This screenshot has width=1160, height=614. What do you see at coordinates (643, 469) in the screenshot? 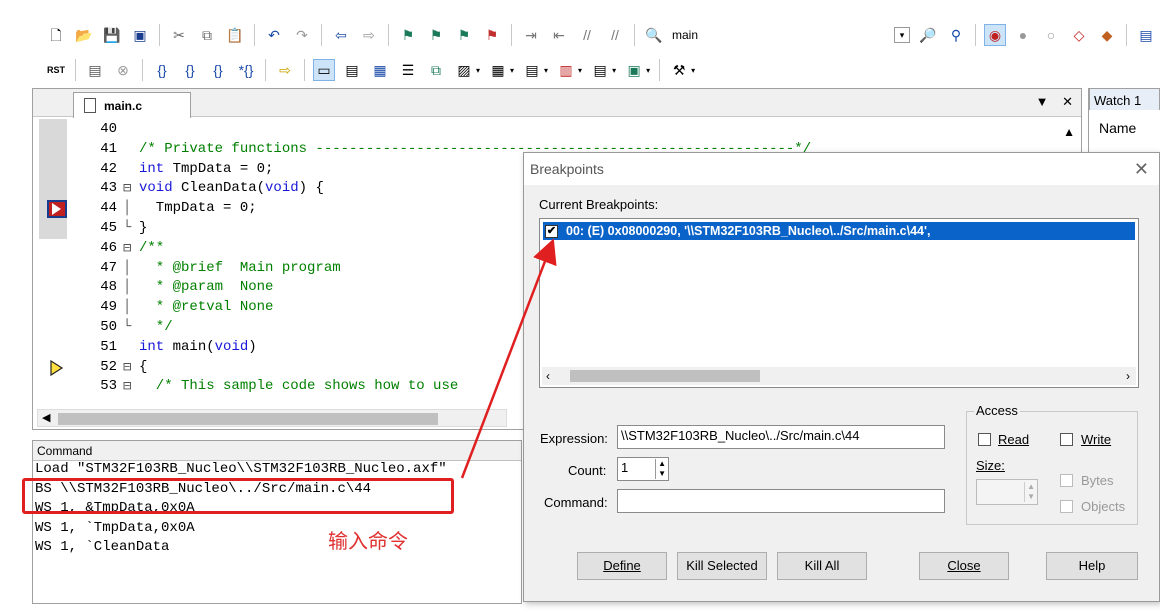
I see `count-field: 1 ▲ ▼` at bounding box center [643, 469].